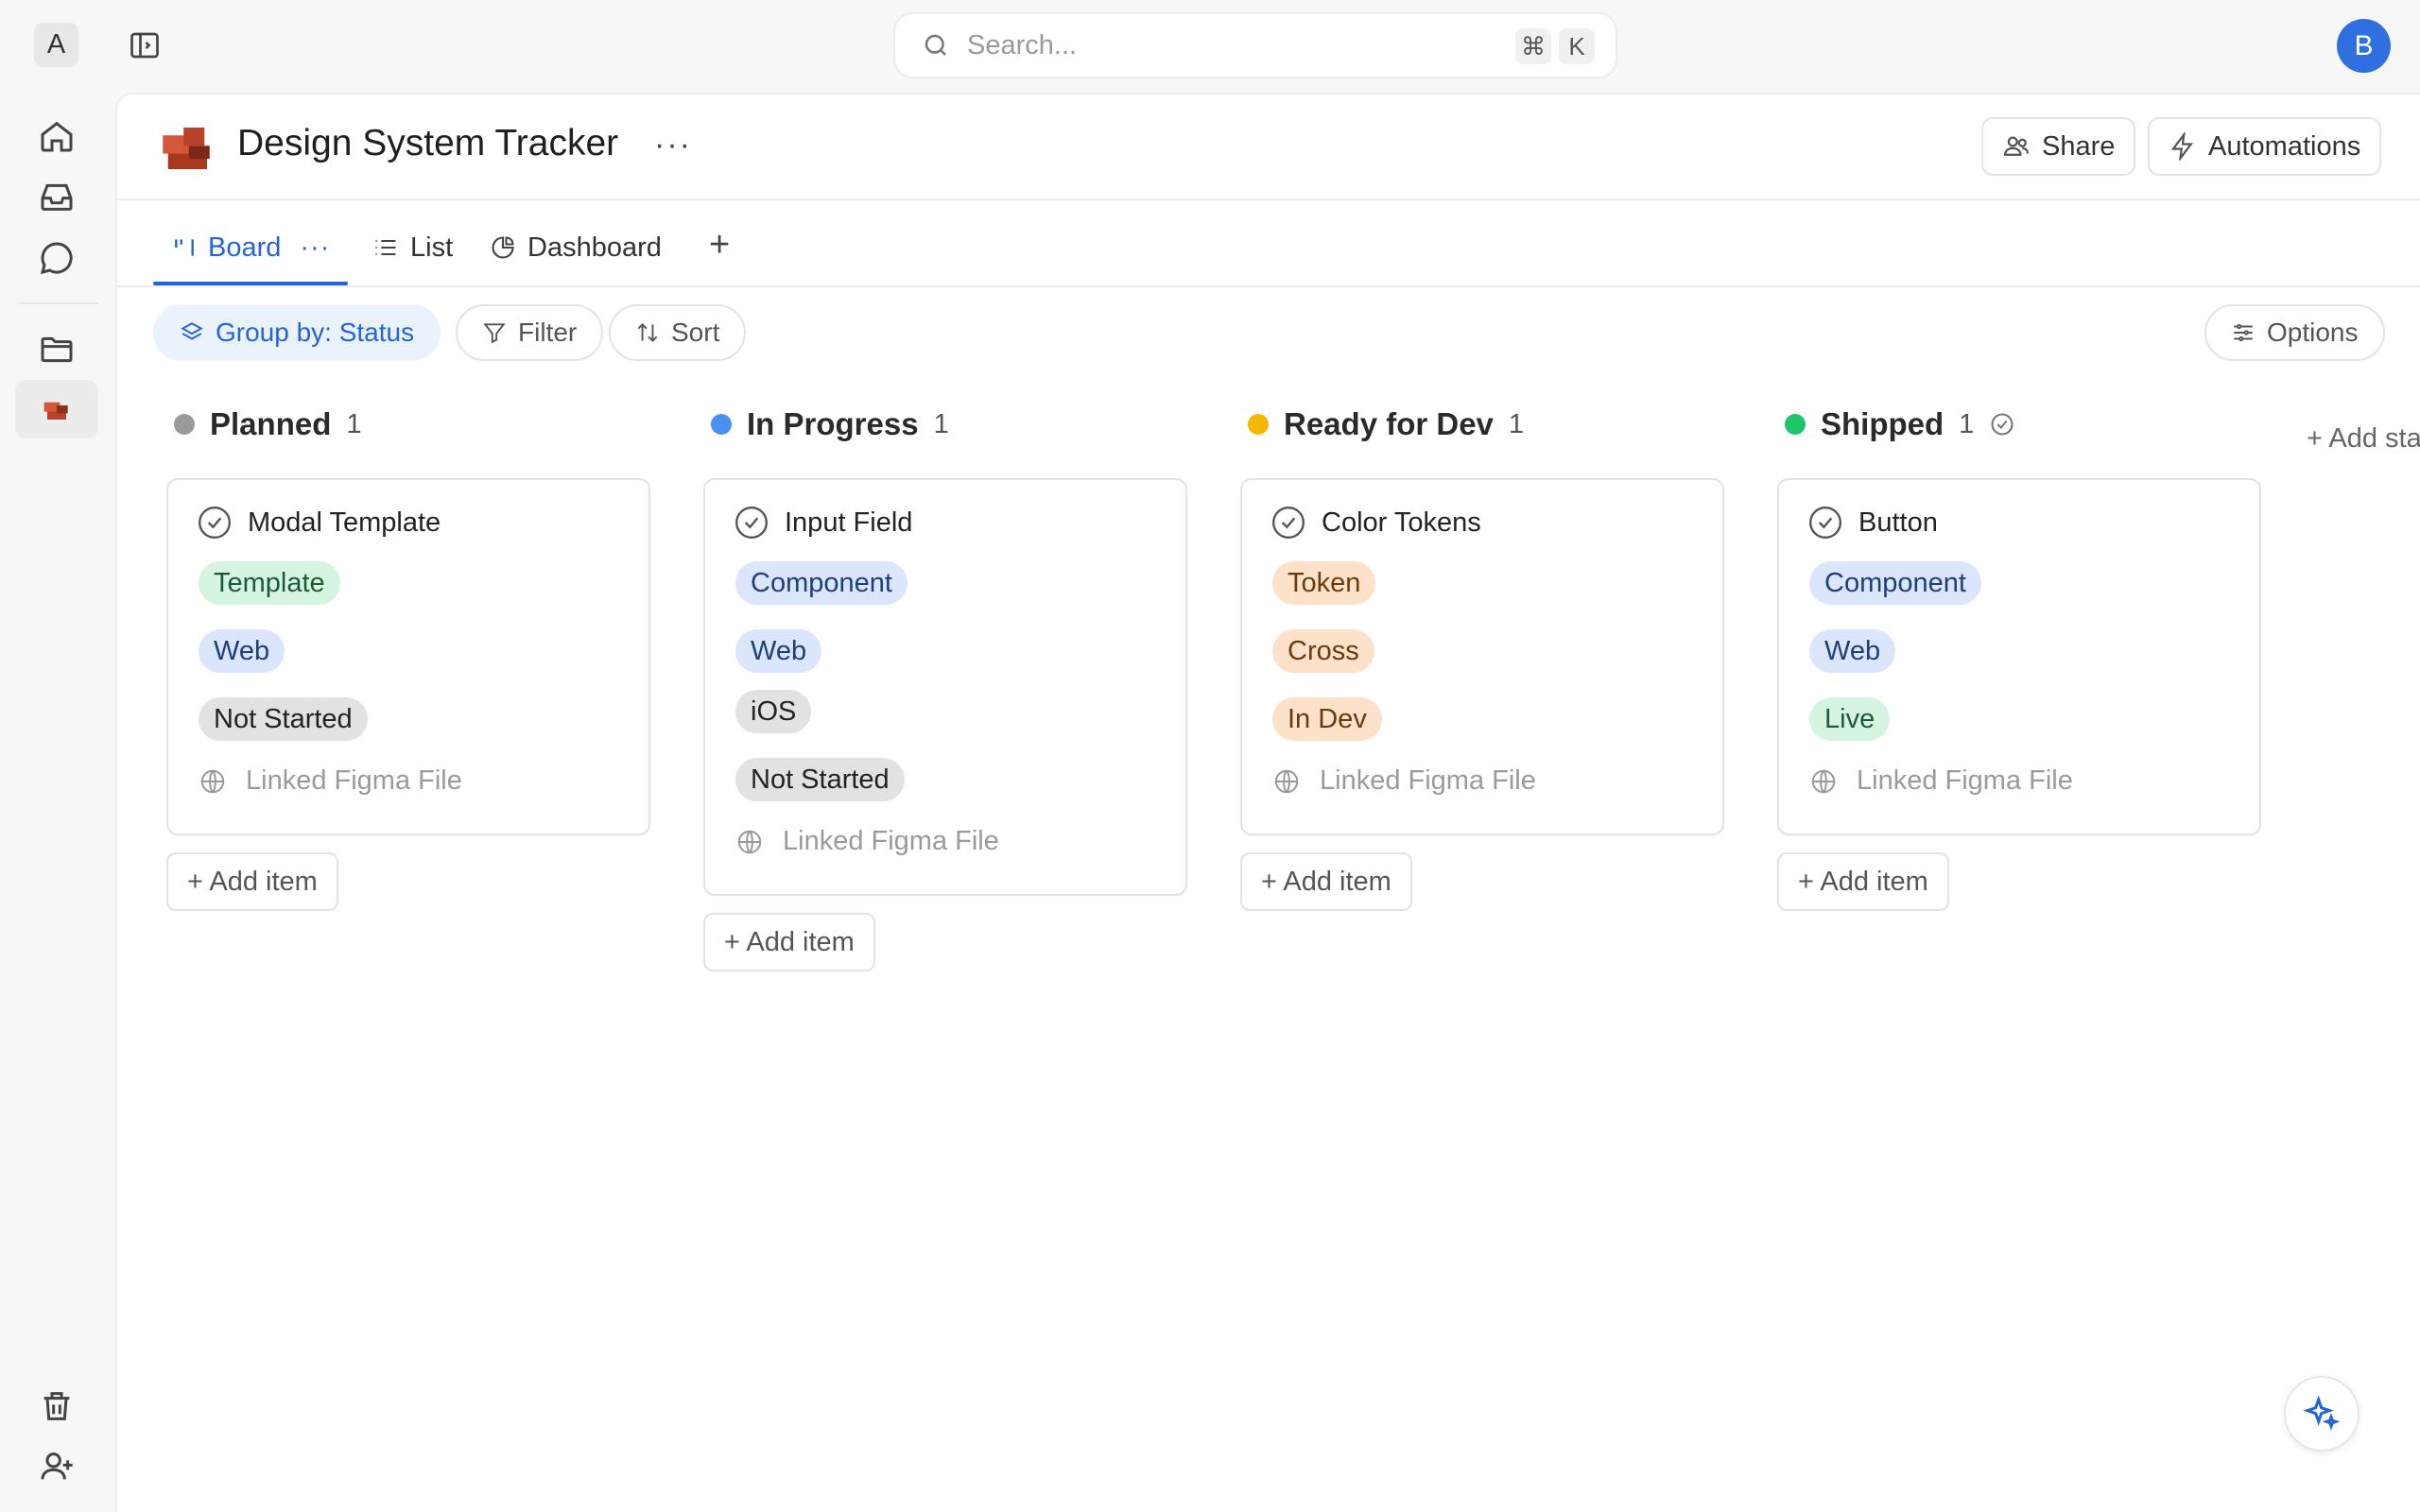 The height and width of the screenshot is (1512, 2420). I want to click on column-header-ready-for-dev: Ready for Dev 1, so click(1386, 424).